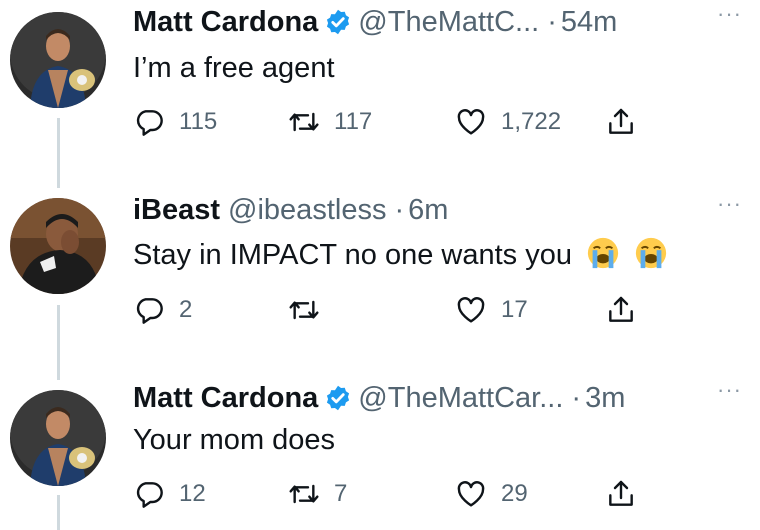 This screenshot has height=530, width=760. What do you see at coordinates (428, 210) in the screenshot?
I see `timestamp: 6m` at bounding box center [428, 210].